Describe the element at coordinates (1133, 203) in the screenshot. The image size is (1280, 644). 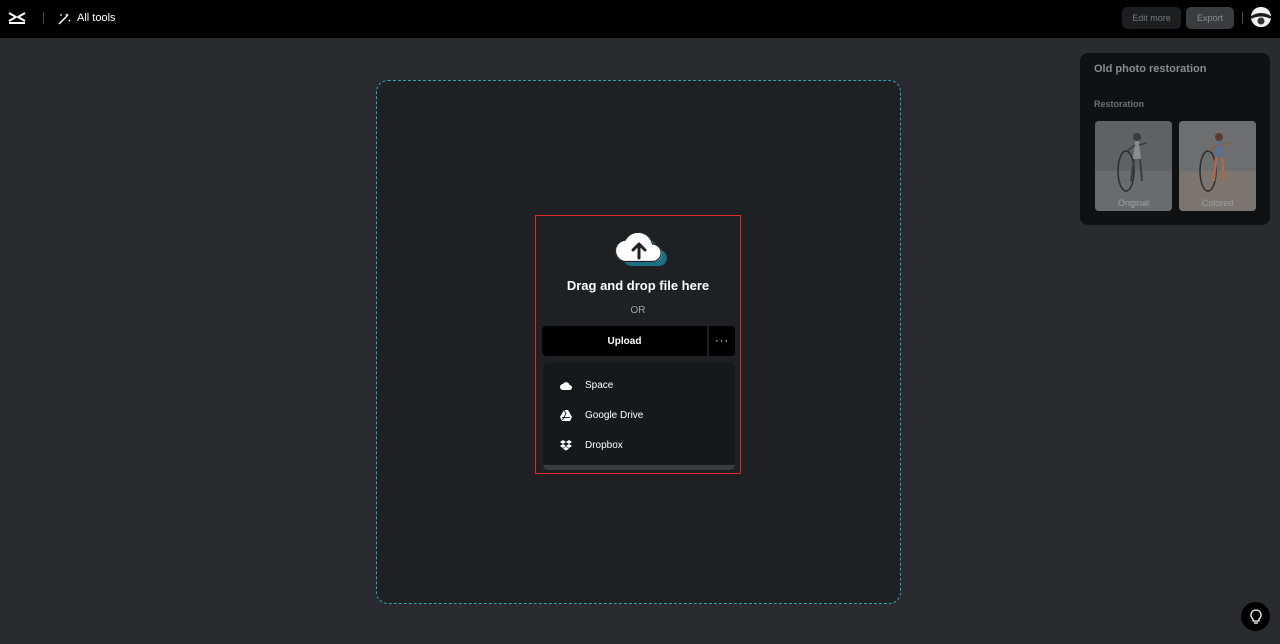
I see `thumbnail-caption: Original` at that location.